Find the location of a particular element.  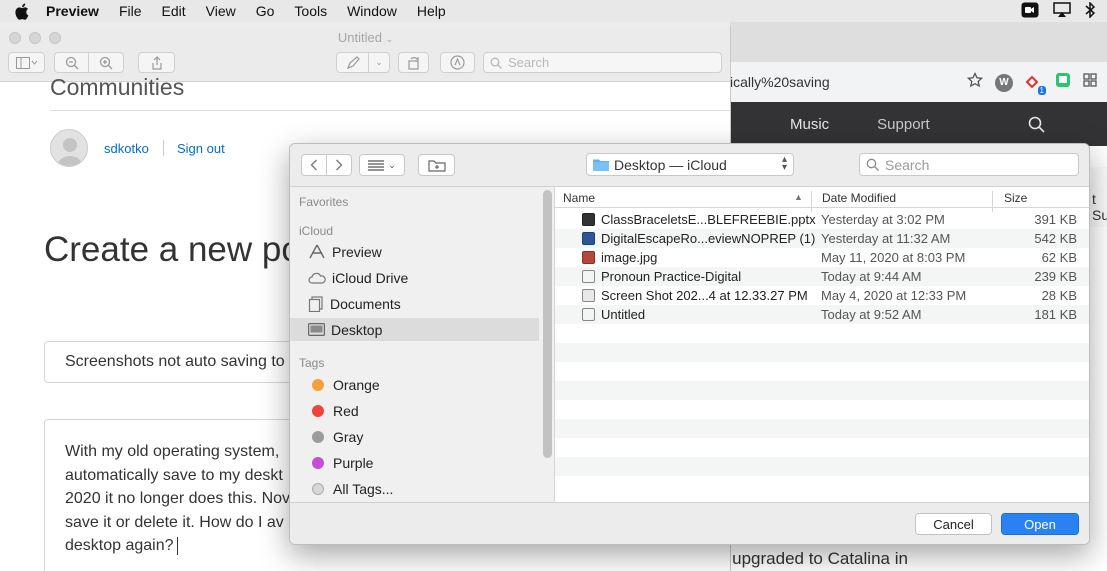

markup-pen-button is located at coordinates (352, 62).